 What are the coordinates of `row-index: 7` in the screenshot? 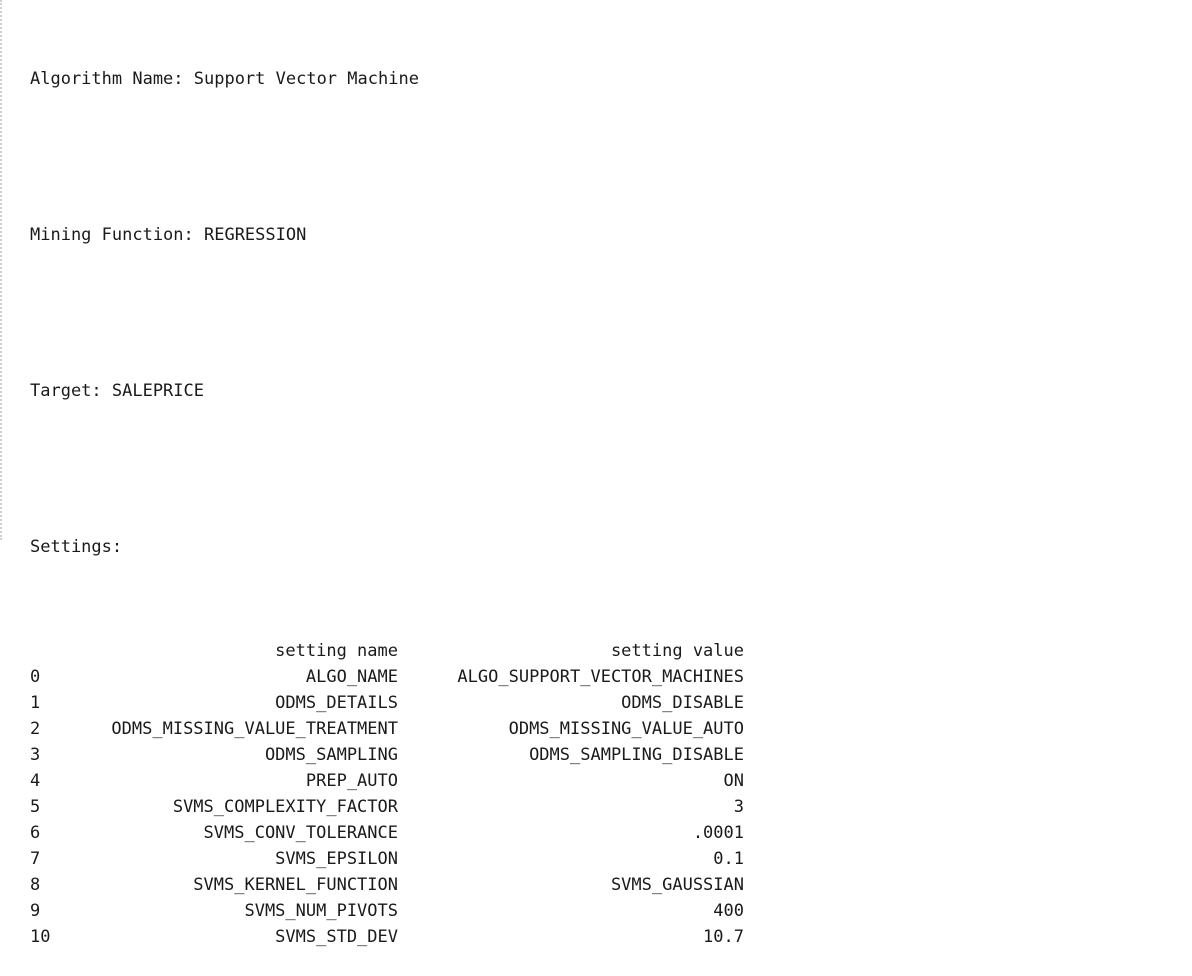 It's located at (35, 859).